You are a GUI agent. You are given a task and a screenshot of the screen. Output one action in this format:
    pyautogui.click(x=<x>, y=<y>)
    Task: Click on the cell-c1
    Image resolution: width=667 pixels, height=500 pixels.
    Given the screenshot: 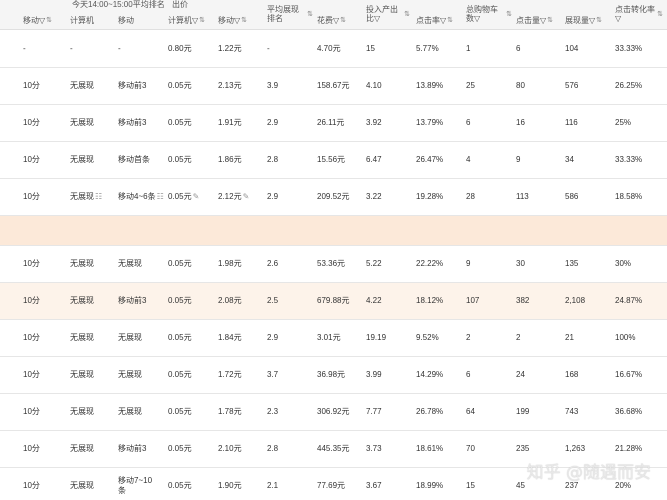 What is the action you would take?
    pyautogui.click(x=93, y=230)
    